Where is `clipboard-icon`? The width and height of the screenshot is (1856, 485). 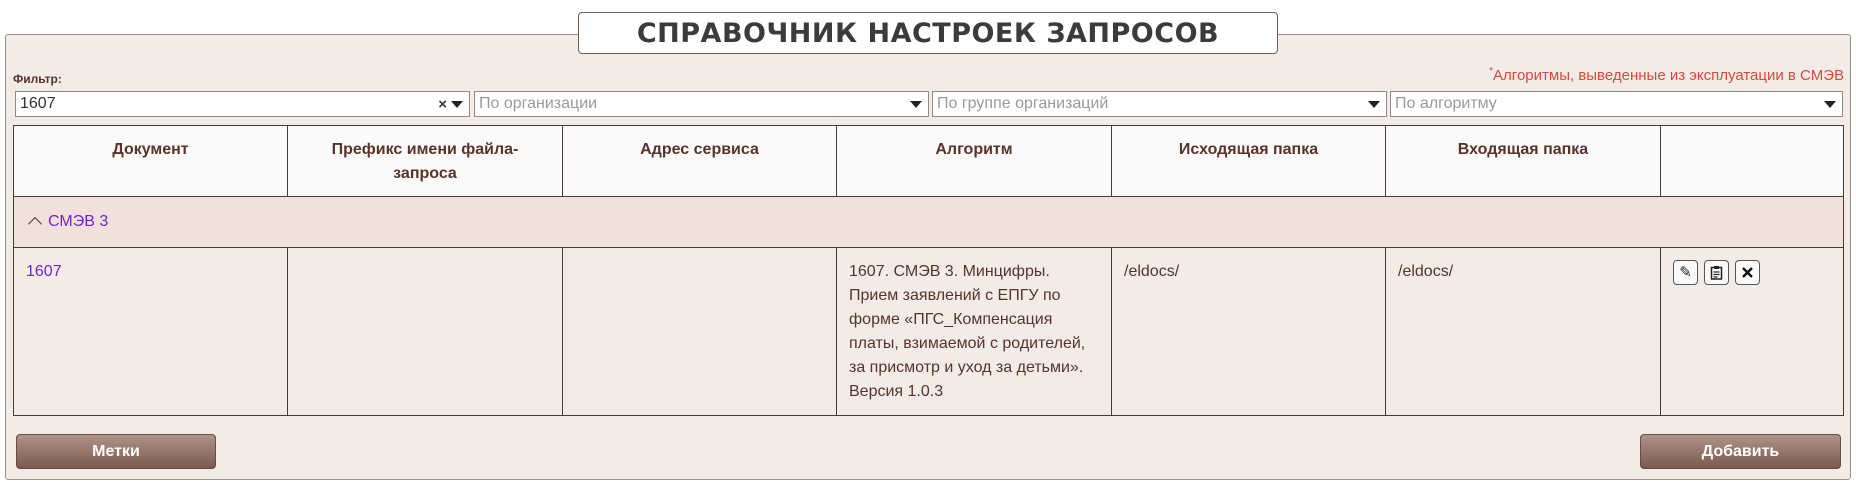
clipboard-icon is located at coordinates (1716, 273).